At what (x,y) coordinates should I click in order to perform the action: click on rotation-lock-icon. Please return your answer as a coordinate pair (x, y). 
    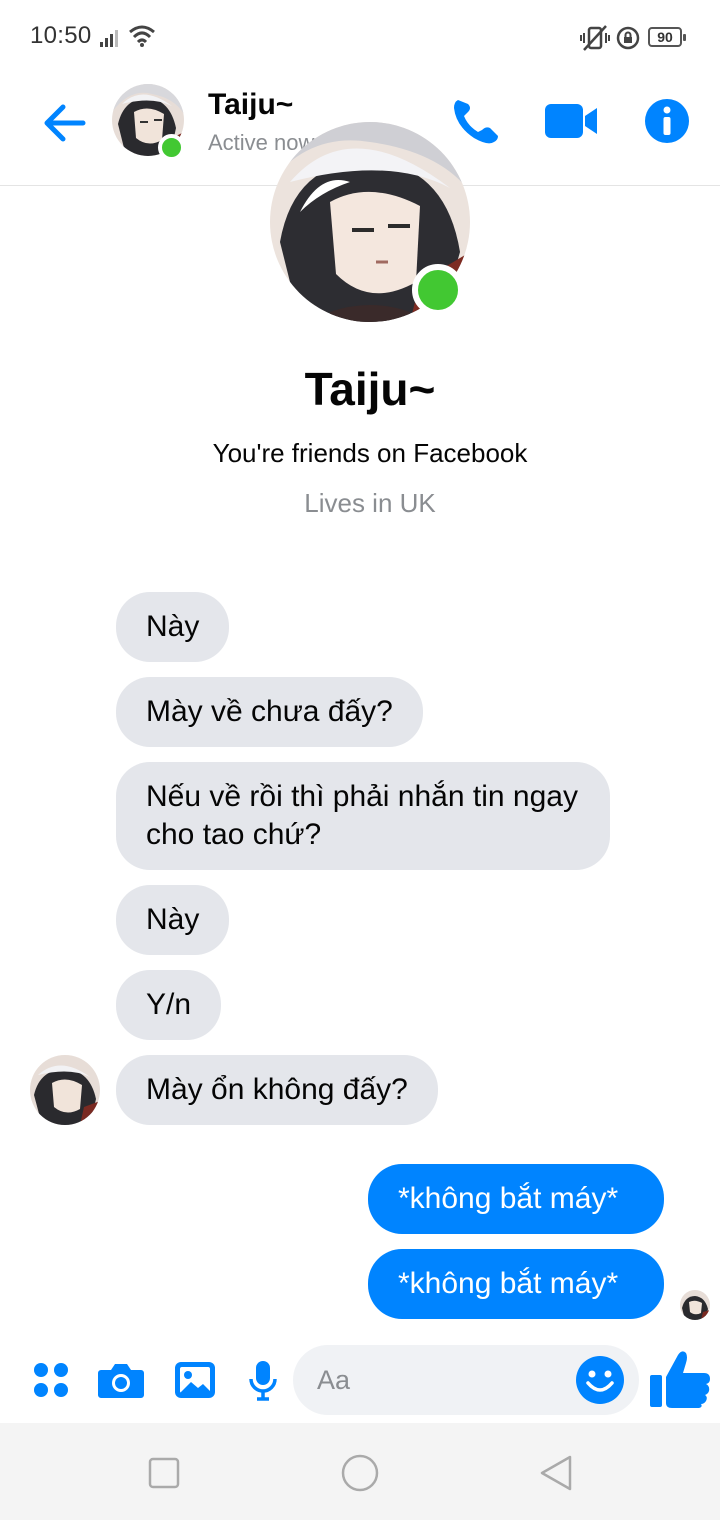
    Looking at the image, I should click on (628, 38).